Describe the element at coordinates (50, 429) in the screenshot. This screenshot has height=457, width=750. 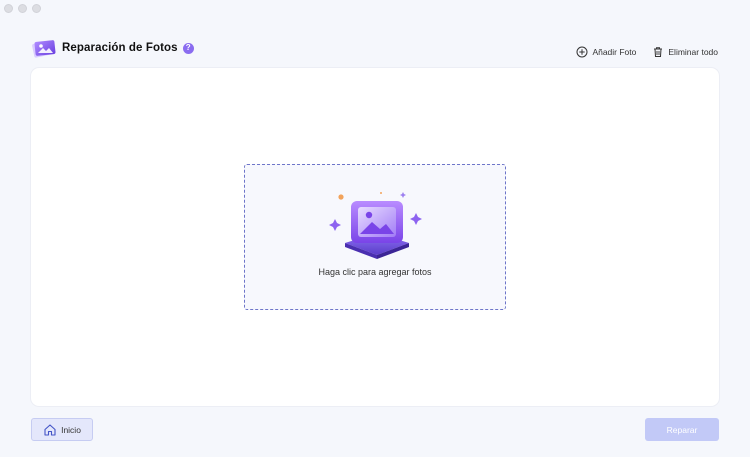
I see `home-icon` at that location.